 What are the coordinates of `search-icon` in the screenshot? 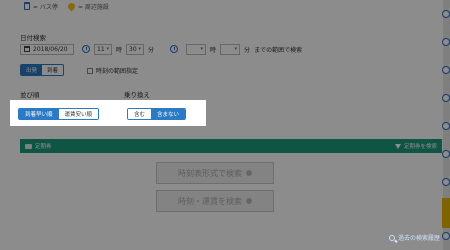 It's located at (391, 237).